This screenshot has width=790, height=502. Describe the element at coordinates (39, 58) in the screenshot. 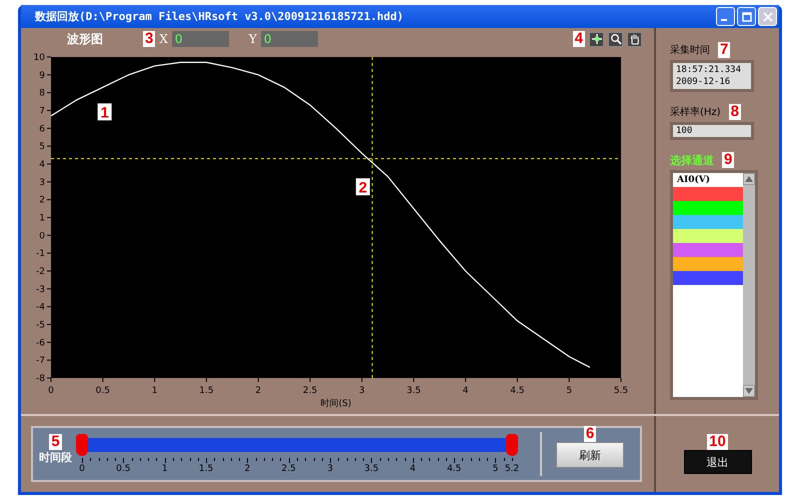

I see `y-tick-label: 10` at that location.